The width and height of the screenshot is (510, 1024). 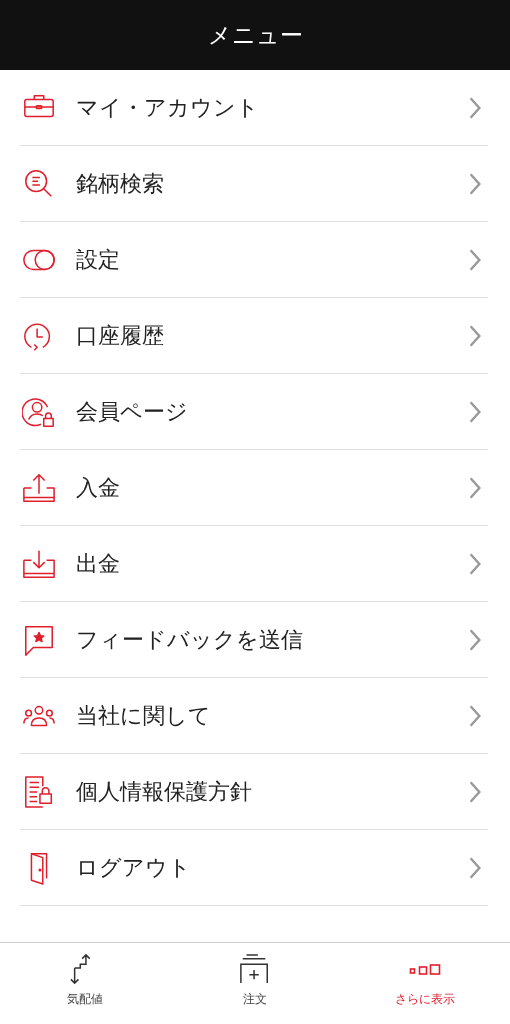 What do you see at coordinates (254, 716) in the screenshot?
I see `menu-item: 当社に関して` at bounding box center [254, 716].